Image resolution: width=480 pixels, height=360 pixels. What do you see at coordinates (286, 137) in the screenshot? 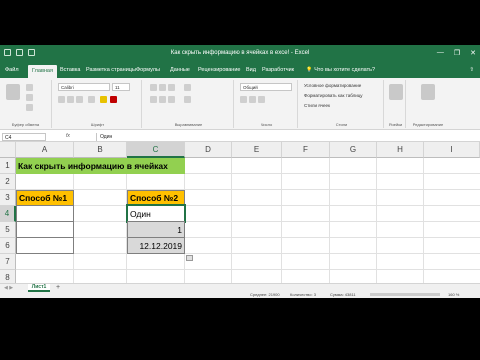
I see `formula-input: Один` at bounding box center [286, 137].